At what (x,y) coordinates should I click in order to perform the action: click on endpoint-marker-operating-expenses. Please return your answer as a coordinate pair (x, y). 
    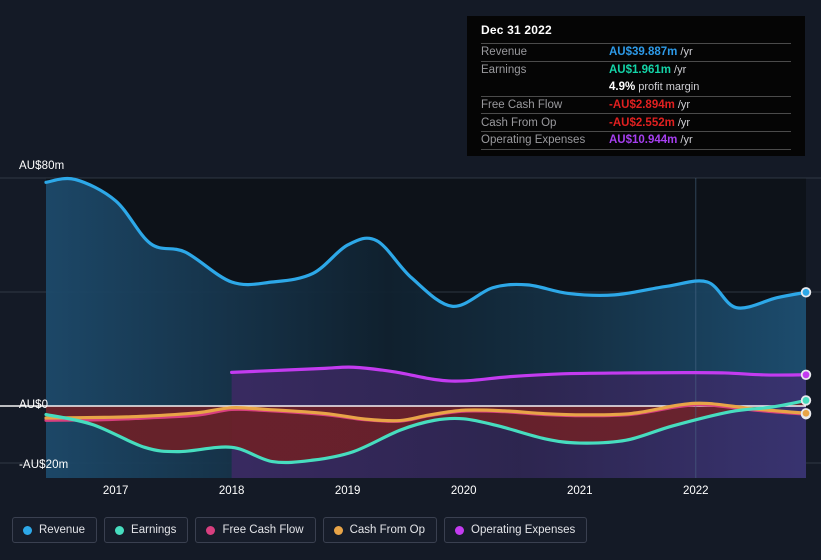
    Looking at the image, I should click on (806, 375).